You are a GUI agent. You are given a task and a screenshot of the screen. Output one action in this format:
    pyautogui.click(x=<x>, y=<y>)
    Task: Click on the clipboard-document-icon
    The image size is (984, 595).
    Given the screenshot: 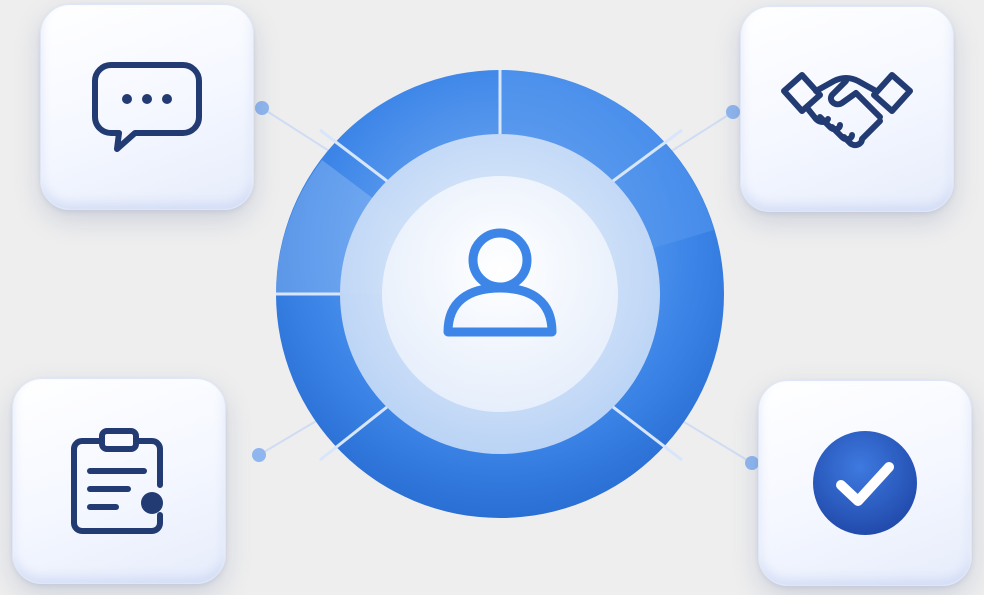 What is the action you would take?
    pyautogui.click(x=117, y=481)
    